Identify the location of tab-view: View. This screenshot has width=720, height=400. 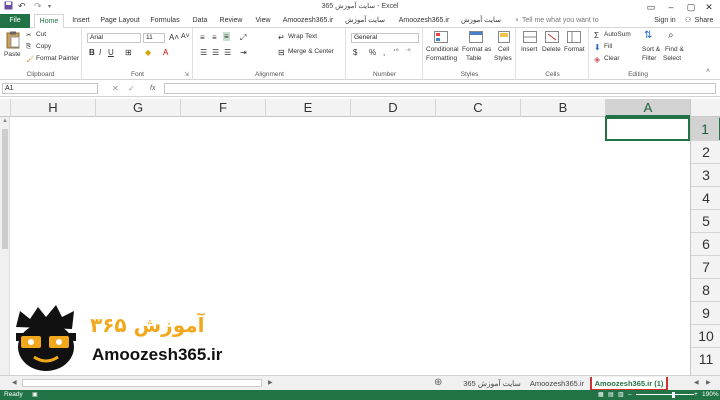
(263, 21).